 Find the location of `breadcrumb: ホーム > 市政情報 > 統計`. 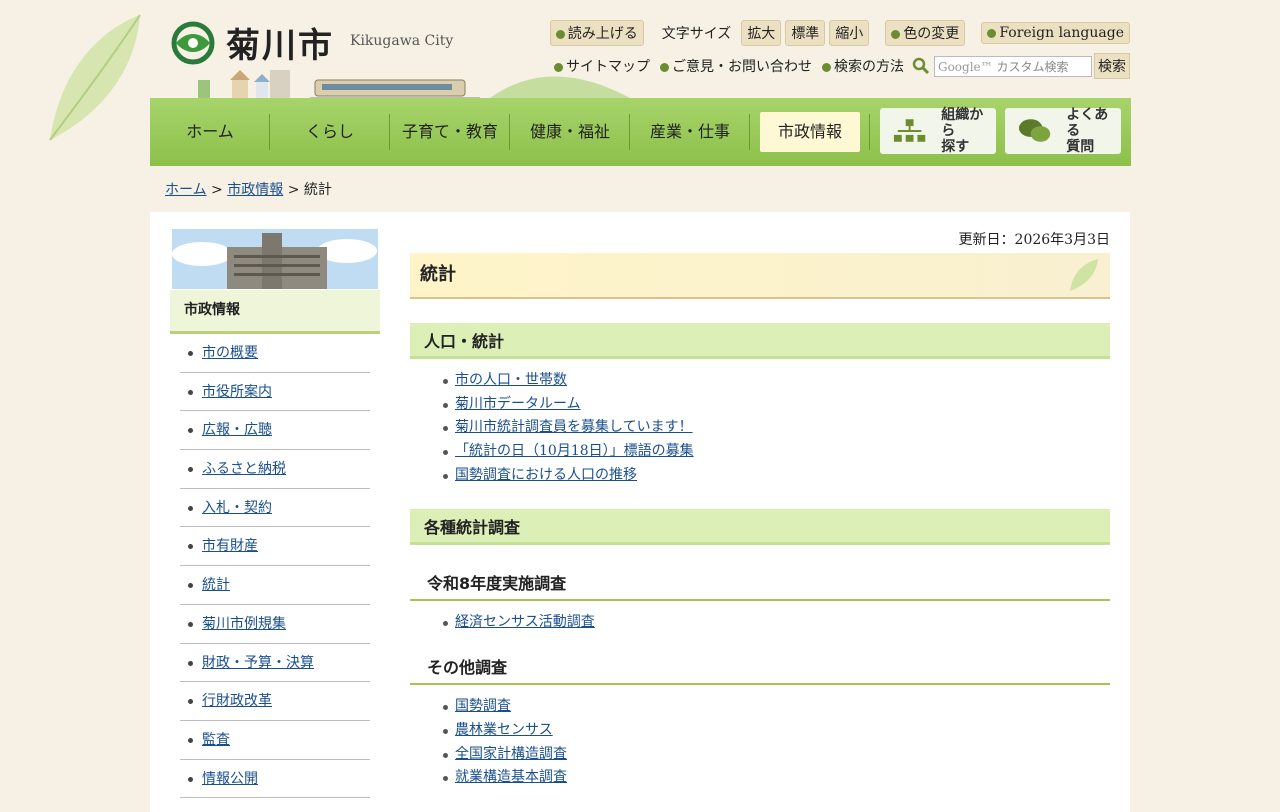

breadcrumb: ホーム > 市政情報 > 統計 is located at coordinates (248, 189).